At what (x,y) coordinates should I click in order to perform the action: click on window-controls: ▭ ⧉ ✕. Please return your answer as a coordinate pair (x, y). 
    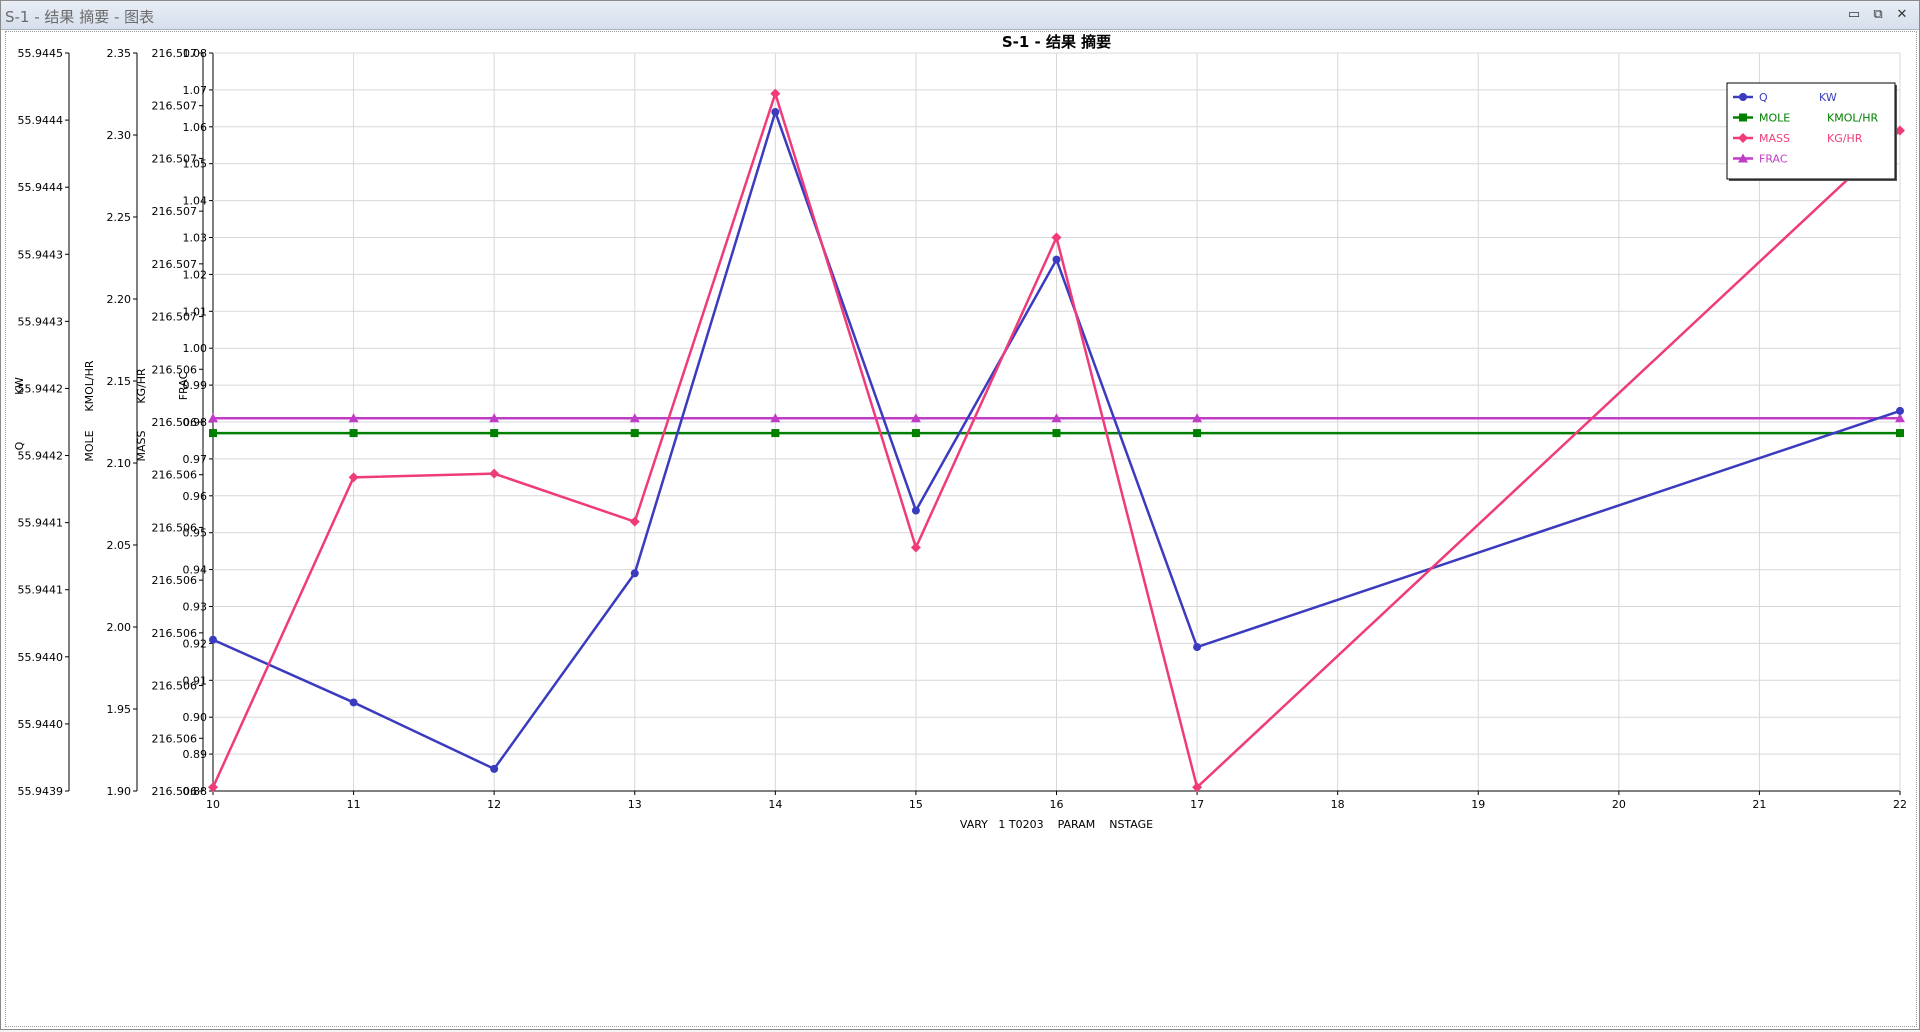
    Looking at the image, I should click on (1878, 14).